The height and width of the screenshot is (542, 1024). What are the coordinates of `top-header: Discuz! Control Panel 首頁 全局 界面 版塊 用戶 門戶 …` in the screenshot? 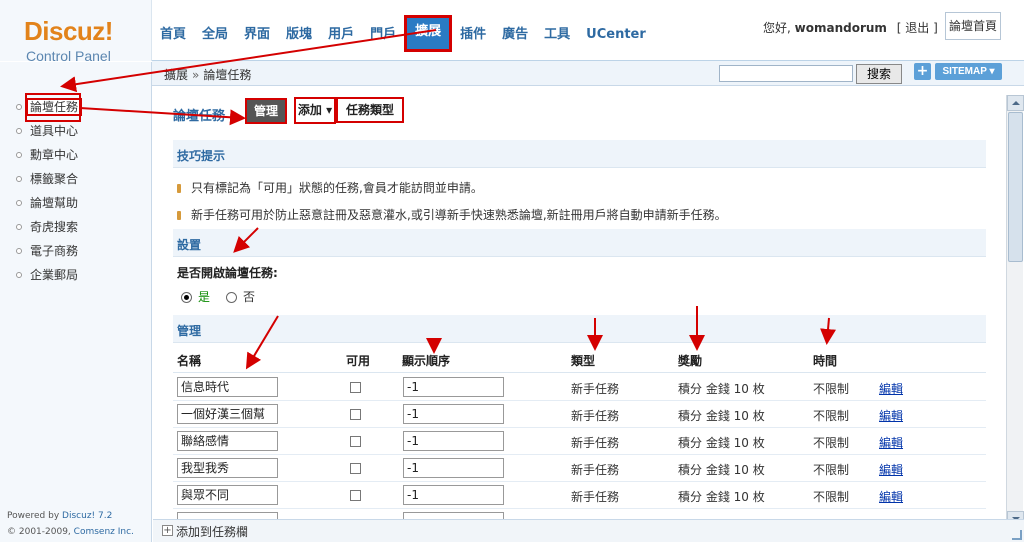 It's located at (512, 32).